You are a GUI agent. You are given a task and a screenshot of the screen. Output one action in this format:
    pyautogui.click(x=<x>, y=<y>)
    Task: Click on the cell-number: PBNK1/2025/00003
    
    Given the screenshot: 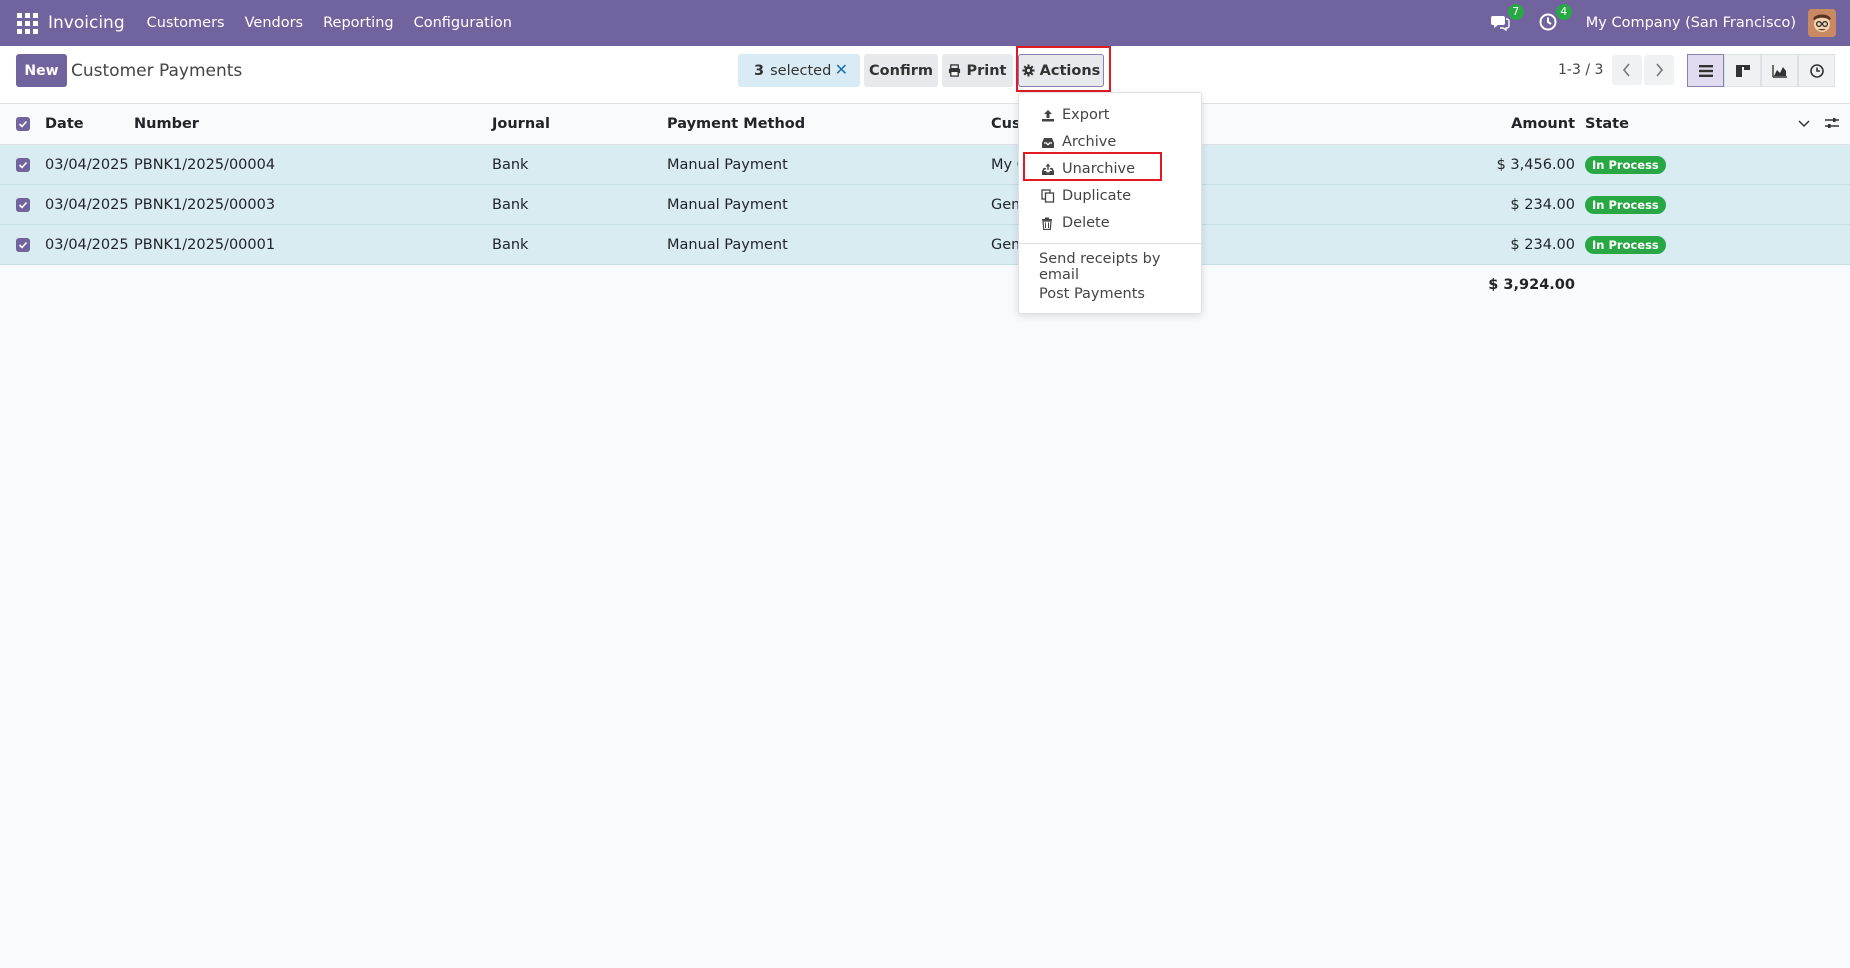 What is the action you would take?
    pyautogui.click(x=205, y=204)
    